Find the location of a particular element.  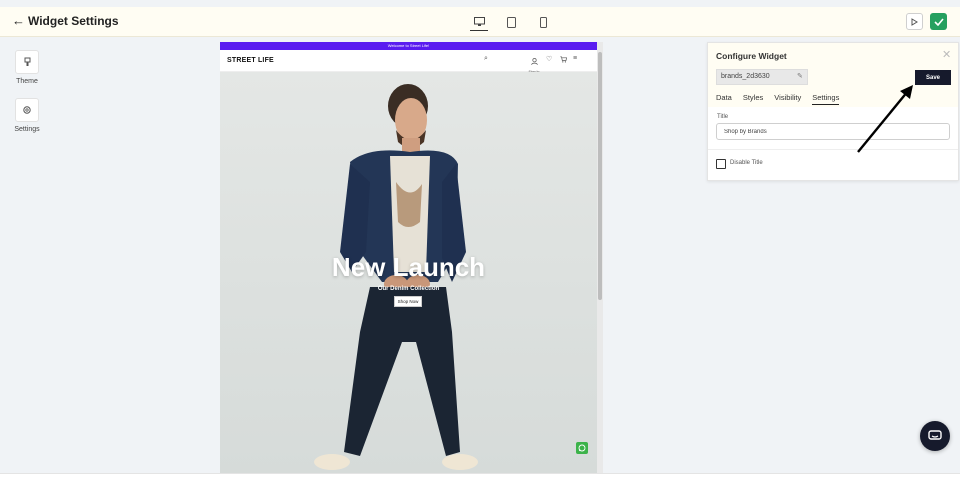

gear-icon is located at coordinates (27, 110).